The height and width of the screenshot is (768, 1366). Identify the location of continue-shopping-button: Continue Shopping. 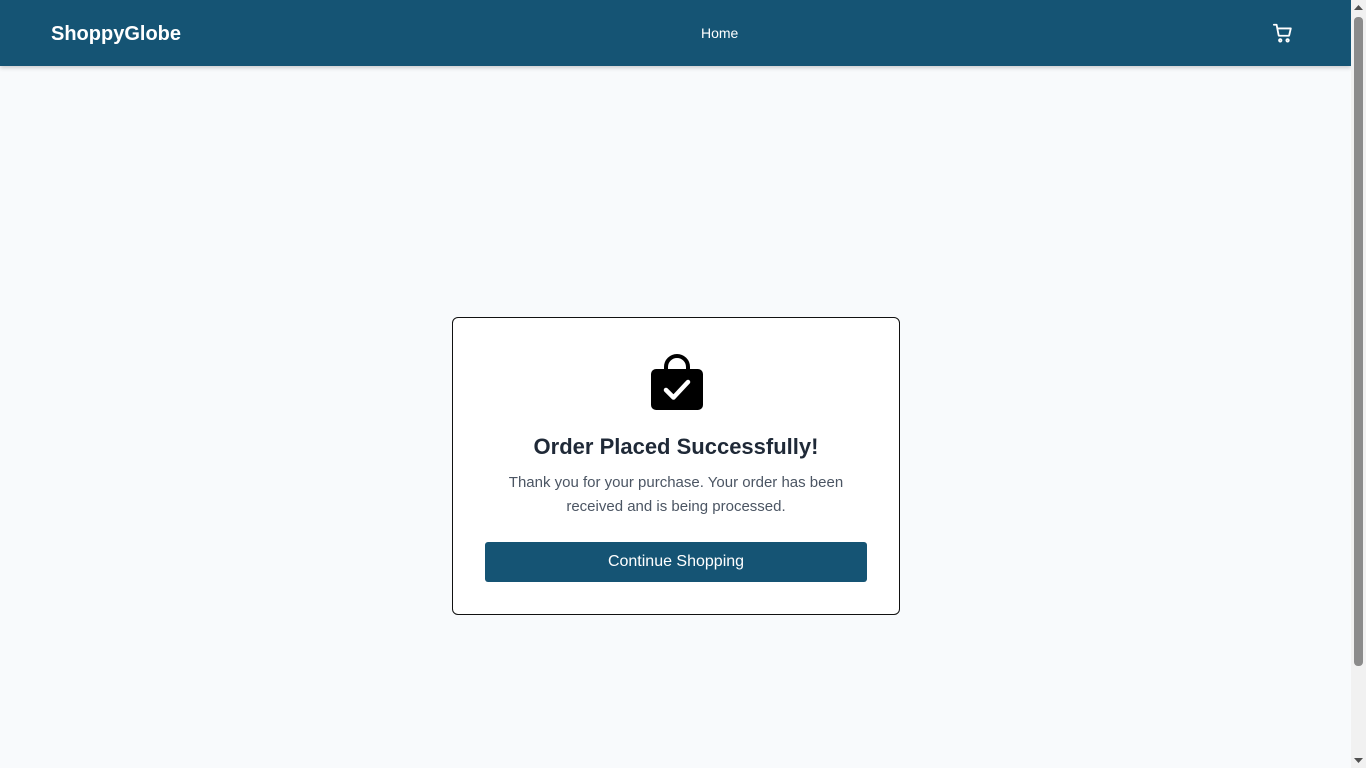
(676, 562).